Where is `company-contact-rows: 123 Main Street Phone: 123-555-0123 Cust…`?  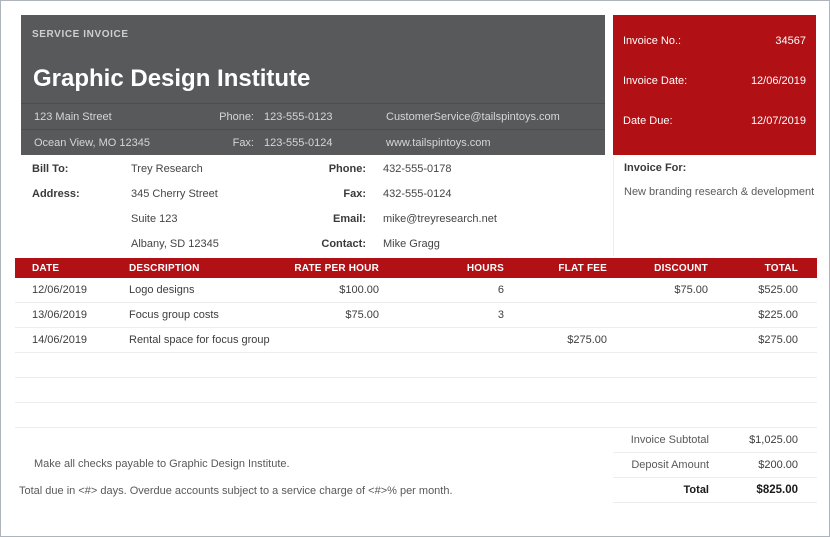 company-contact-rows: 123 Main Street Phone: 123-555-0123 Cust… is located at coordinates (313, 129).